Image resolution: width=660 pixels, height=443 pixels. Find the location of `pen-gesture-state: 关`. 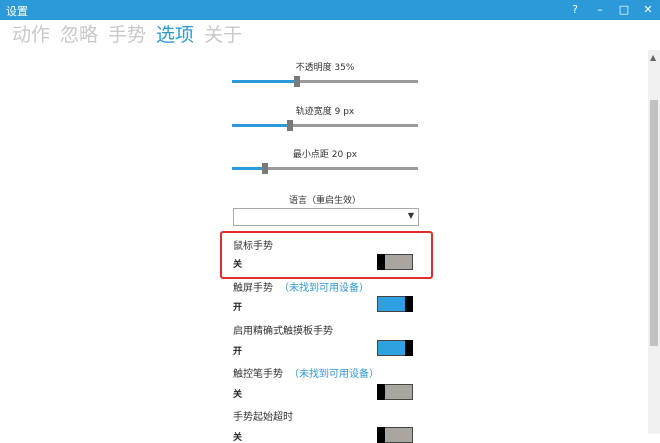

pen-gesture-state: 关 is located at coordinates (238, 395).